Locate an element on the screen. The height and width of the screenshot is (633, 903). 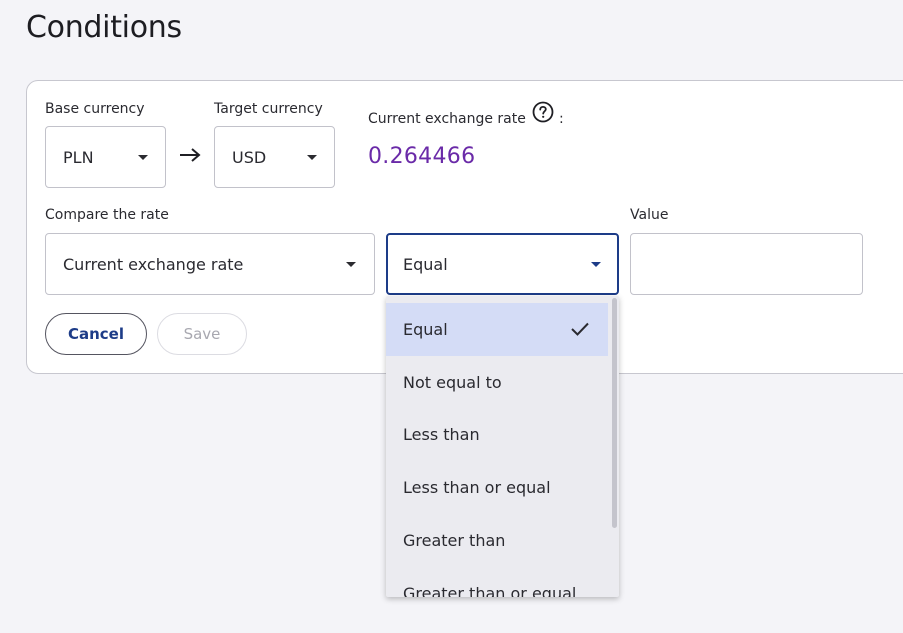
dropdown-option-not-equal: Not equal to is located at coordinates (497, 382).